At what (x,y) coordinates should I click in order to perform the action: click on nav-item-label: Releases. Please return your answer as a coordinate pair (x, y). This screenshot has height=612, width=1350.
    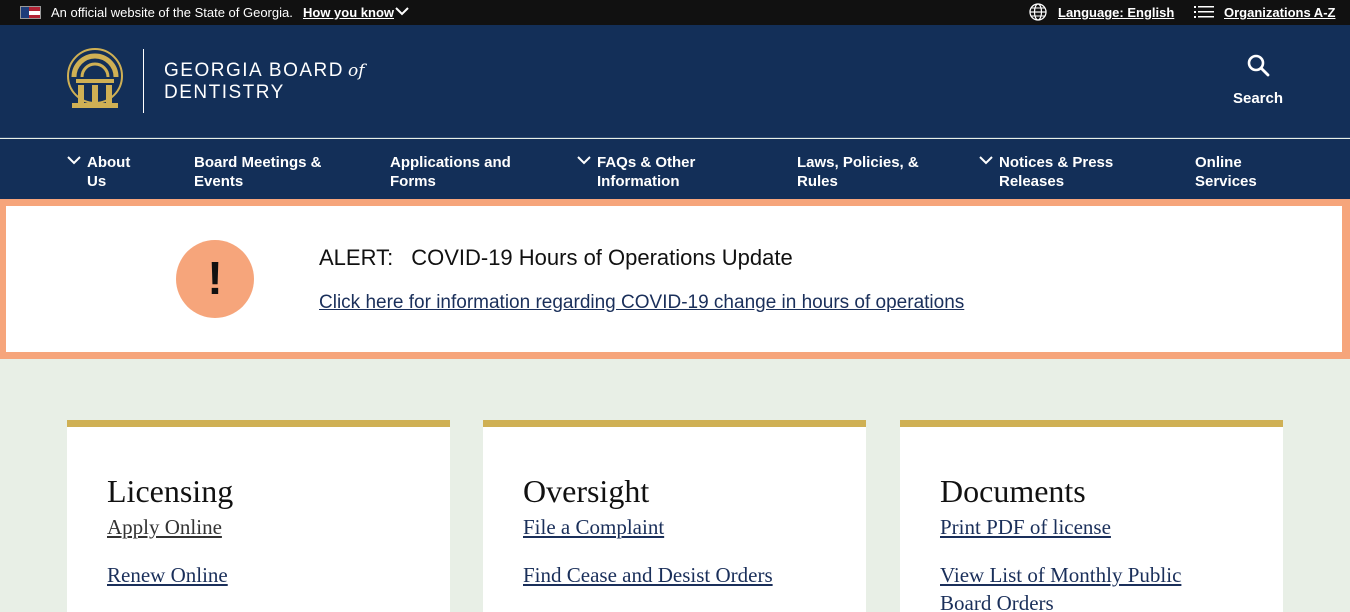
    Looking at the image, I should click on (1032, 181).